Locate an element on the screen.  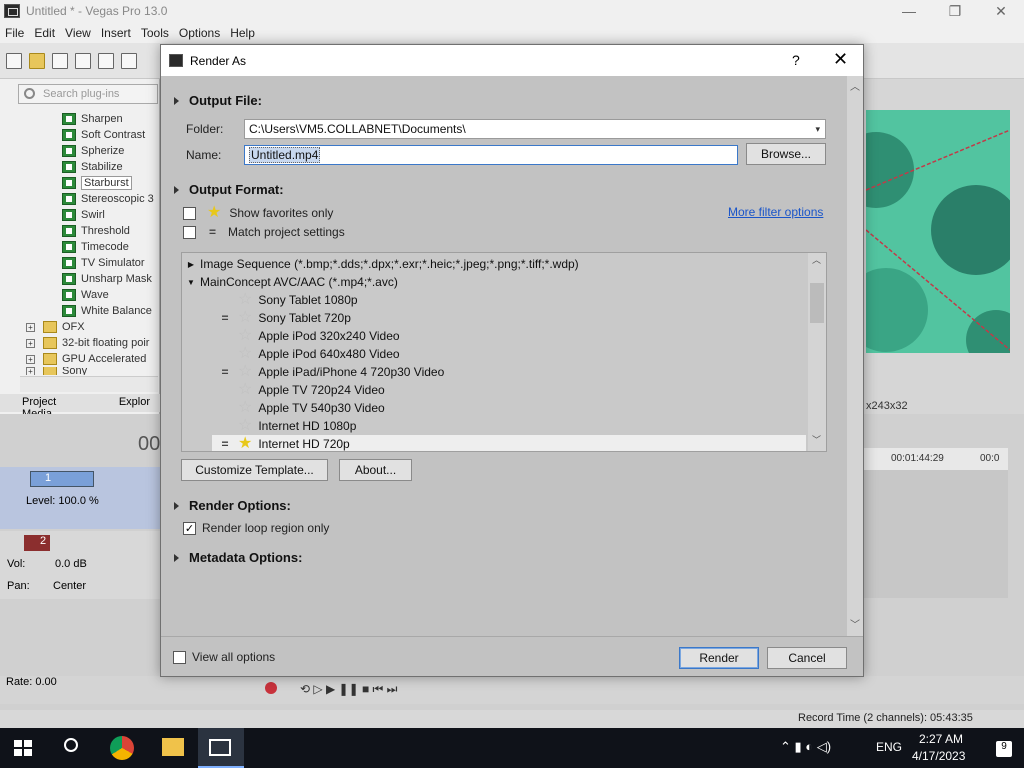
tree-item: White Balance is located at coordinates (111, 311).